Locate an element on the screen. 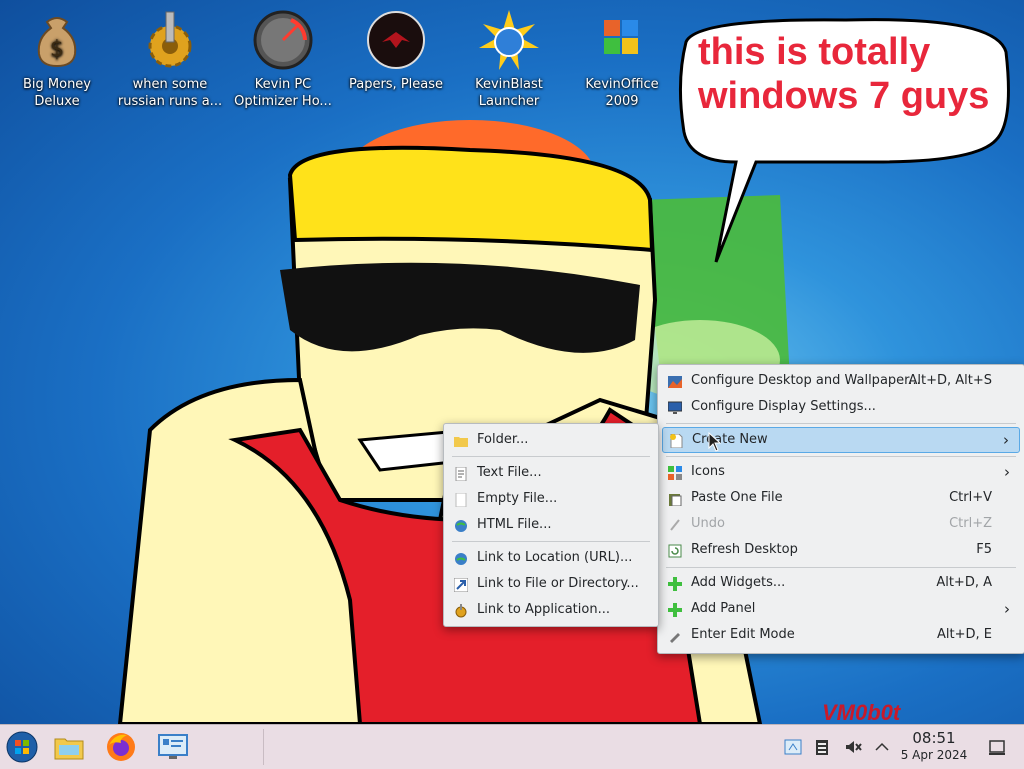 The height and width of the screenshot is (769, 1024). wallpaper-icon is located at coordinates (675, 381).